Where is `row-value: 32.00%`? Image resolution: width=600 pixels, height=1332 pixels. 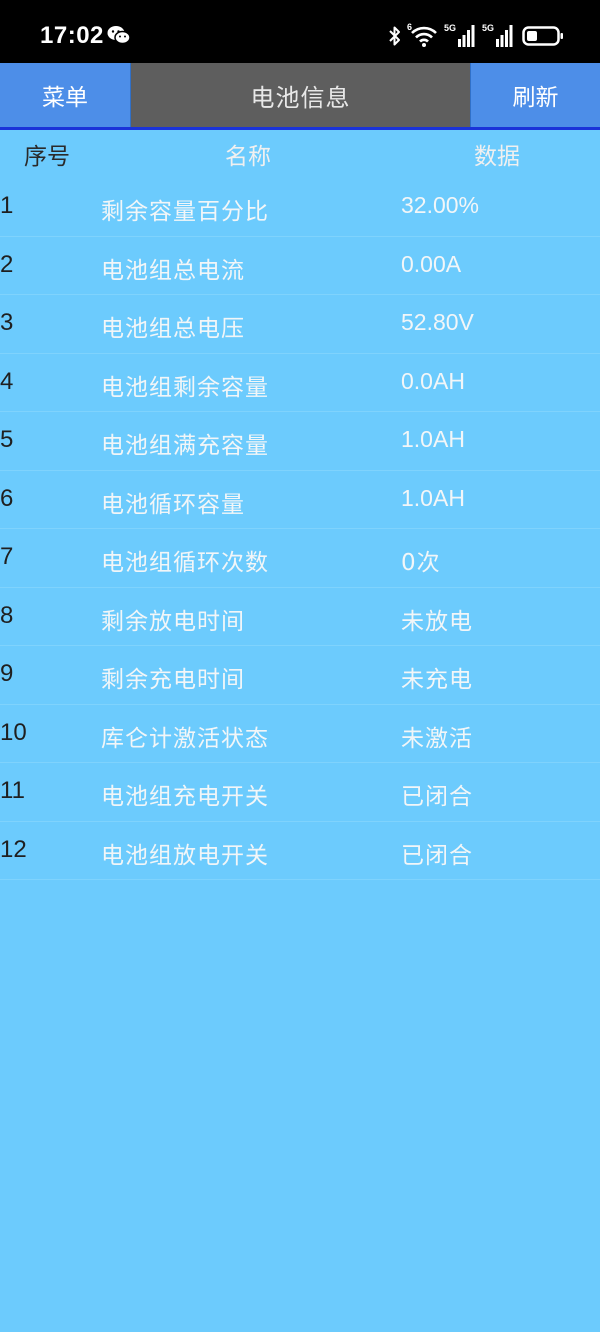
row-value: 32.00% is located at coordinates (440, 205).